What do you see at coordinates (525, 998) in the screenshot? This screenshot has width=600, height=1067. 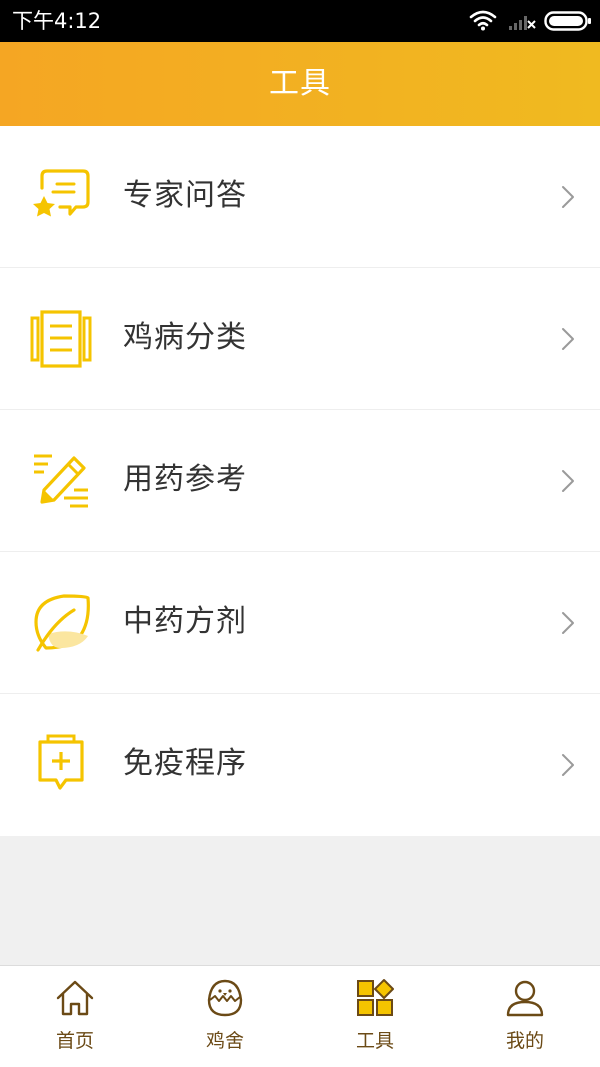 I see `user-icon` at bounding box center [525, 998].